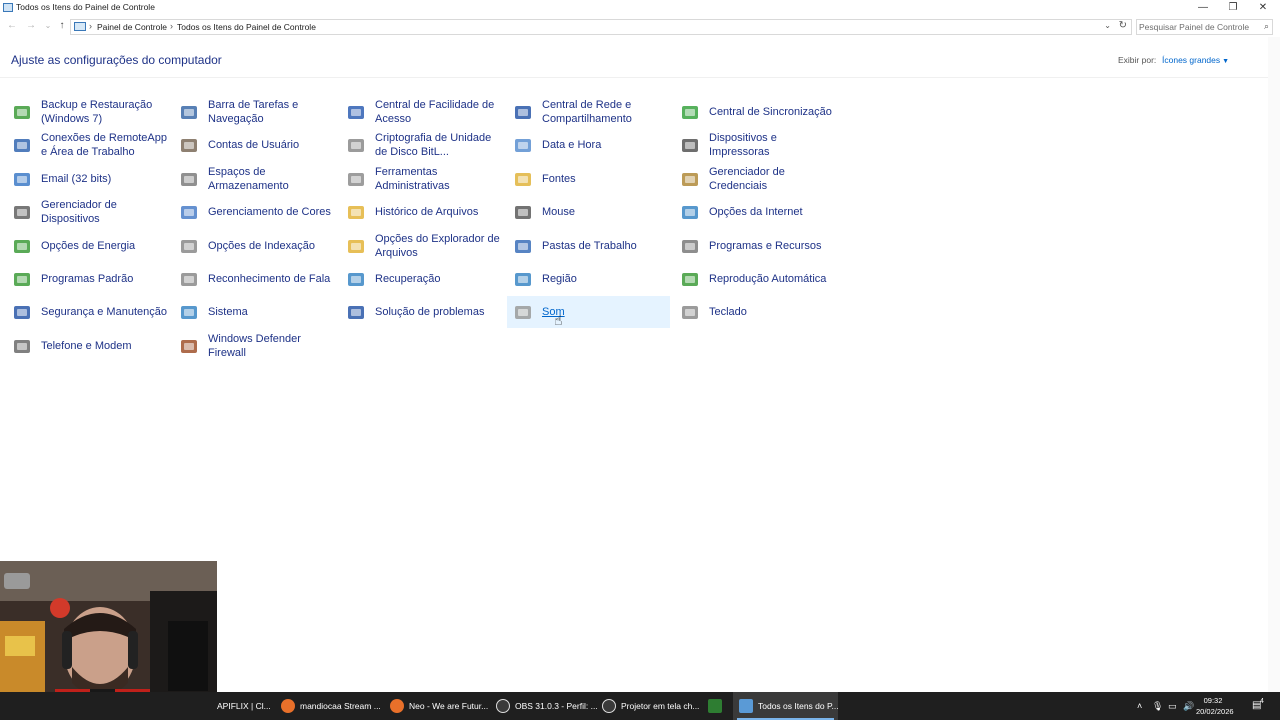  I want to click on control-panel-item-label: Pastas de Trabalho, so click(606, 246).